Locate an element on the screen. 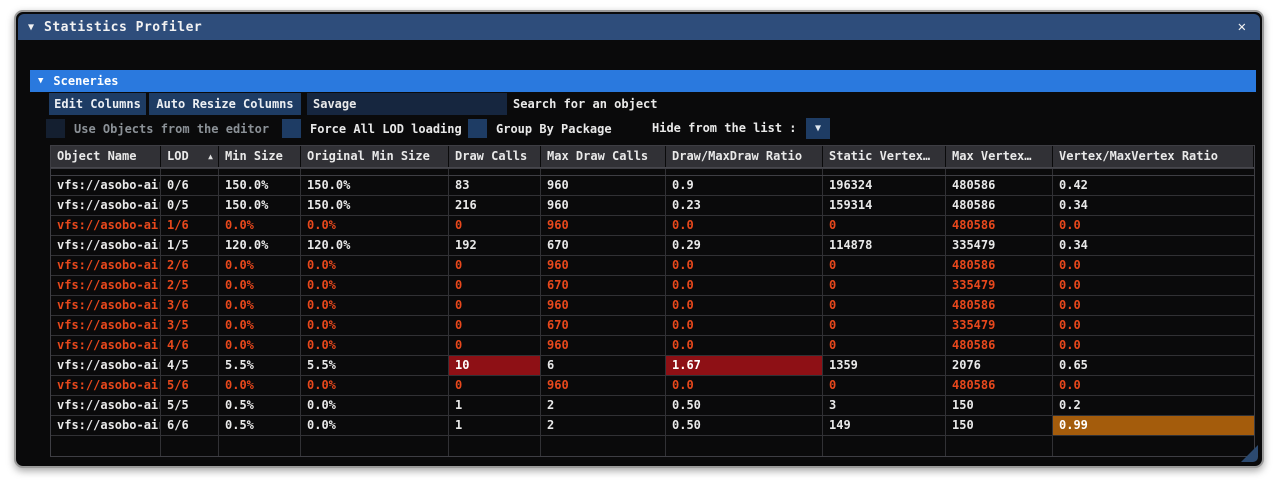 This screenshot has width=1278, height=480. column-header-orig: Original Min Size is located at coordinates (375, 156).